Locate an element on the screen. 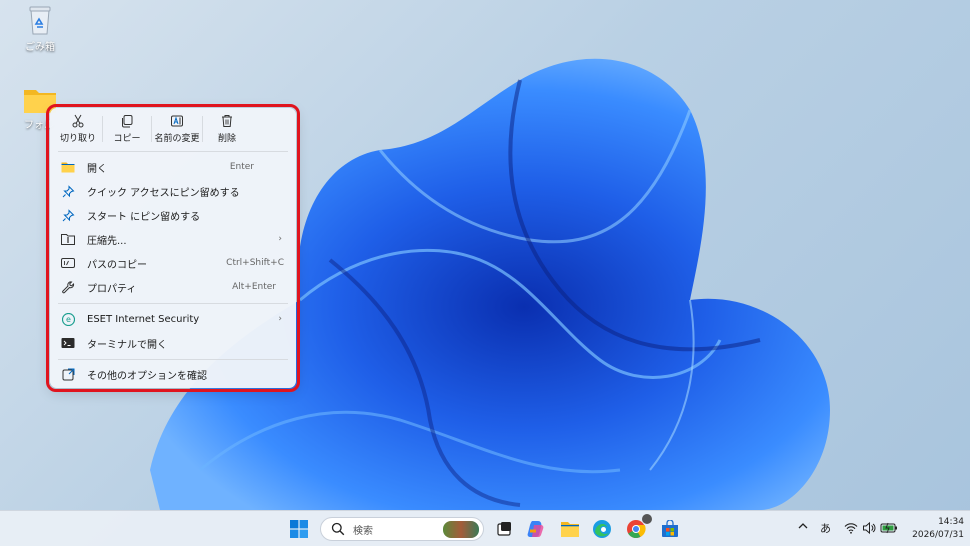  edge-button is located at coordinates (602, 529).